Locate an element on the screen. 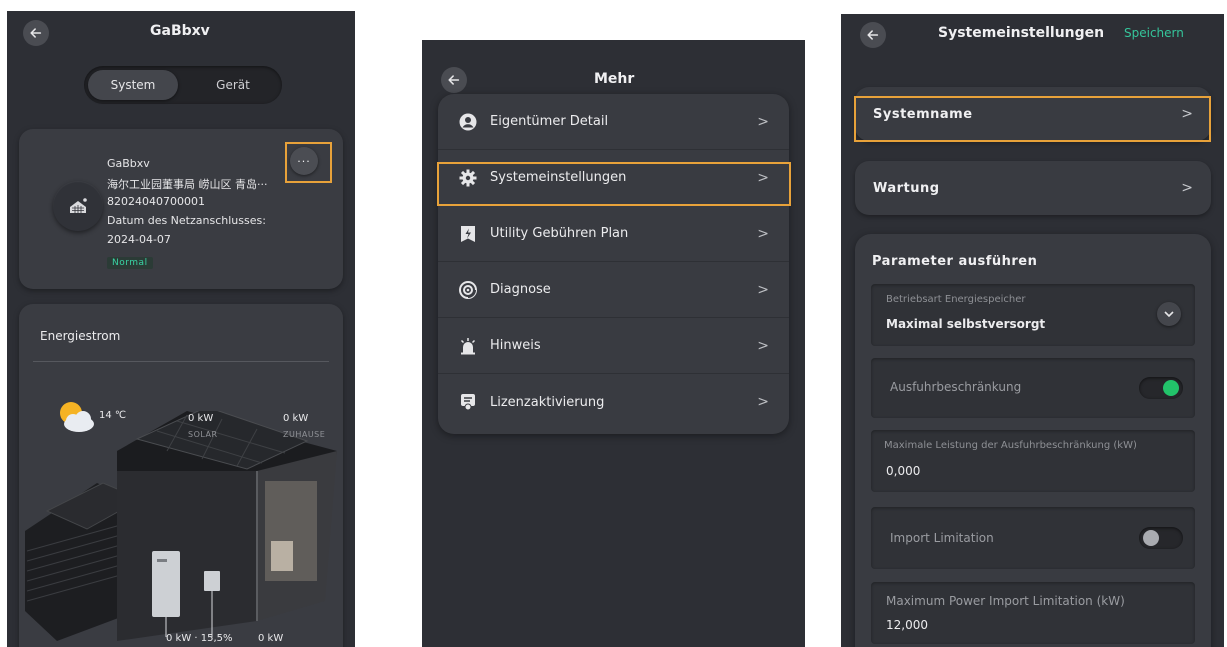 The image size is (1227, 647). license-icon is located at coordinates (468, 402).